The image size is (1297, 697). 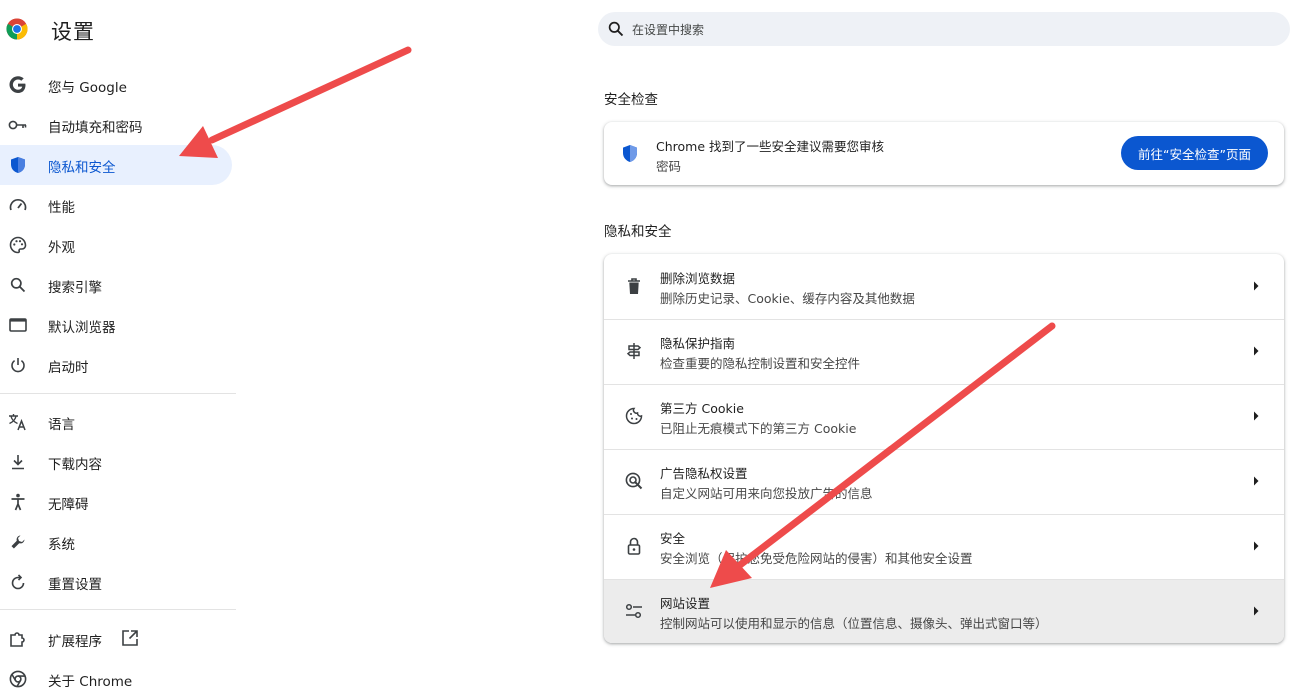 What do you see at coordinates (944, 416) in the screenshot?
I see `row-third-party-cookies: 第三方 Cookie 已阻止无痕模式下的第三方 Cookie` at bounding box center [944, 416].